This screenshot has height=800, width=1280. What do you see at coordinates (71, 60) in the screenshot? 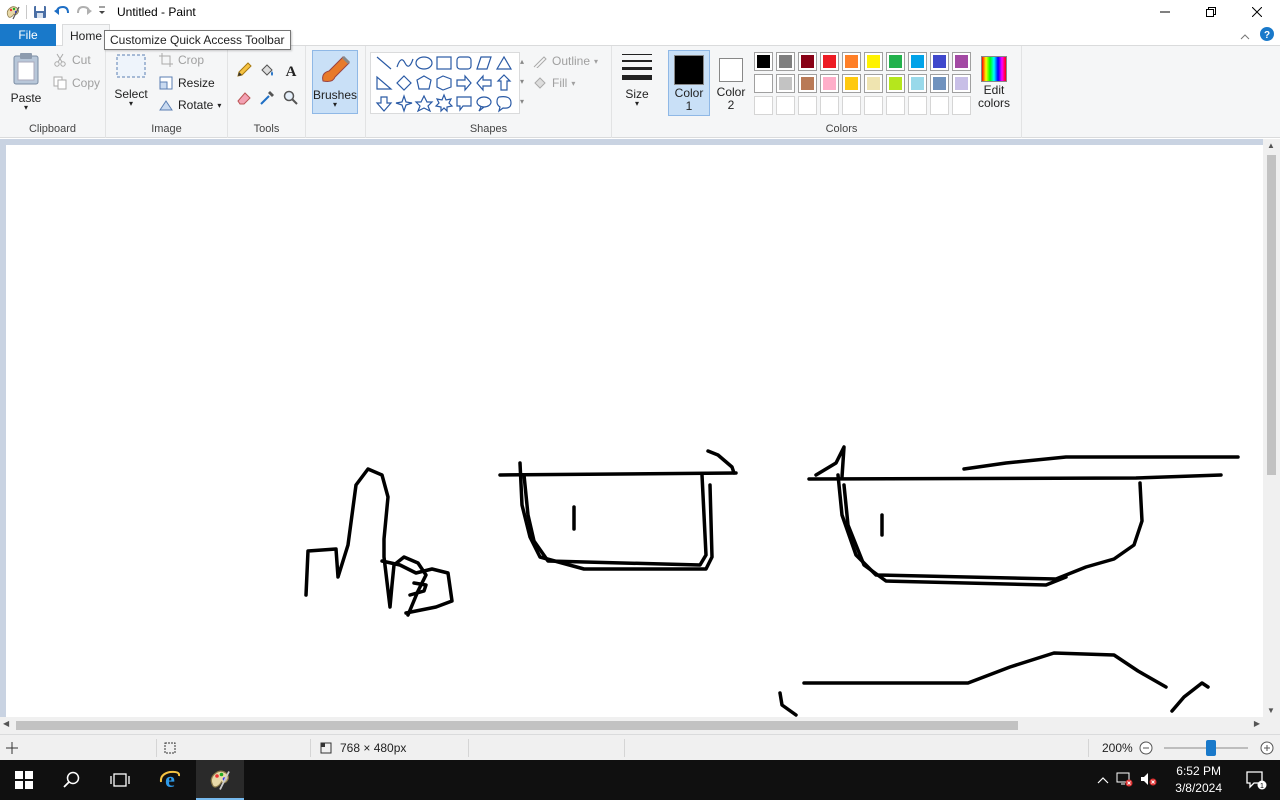
I see `cut-button: Cut` at bounding box center [71, 60].